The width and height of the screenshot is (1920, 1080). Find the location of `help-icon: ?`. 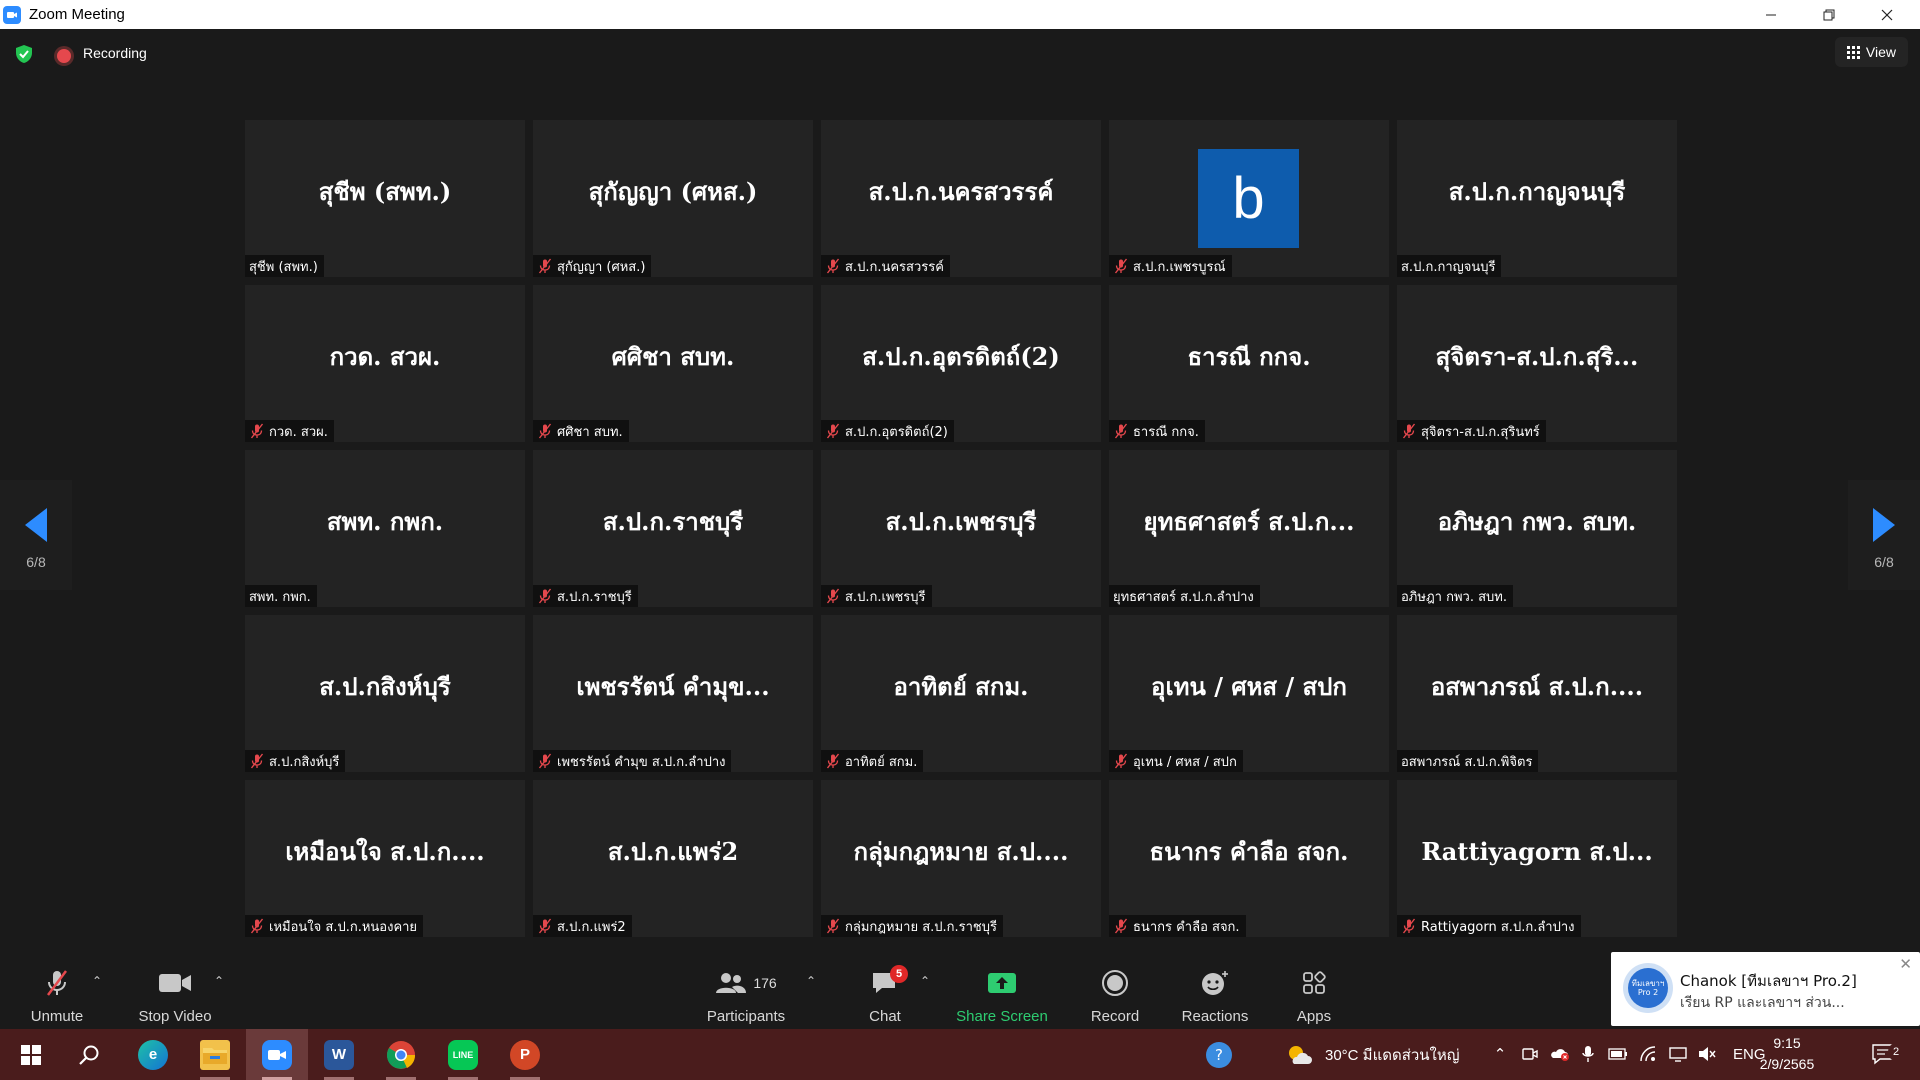

help-icon: ? is located at coordinates (1219, 1055).